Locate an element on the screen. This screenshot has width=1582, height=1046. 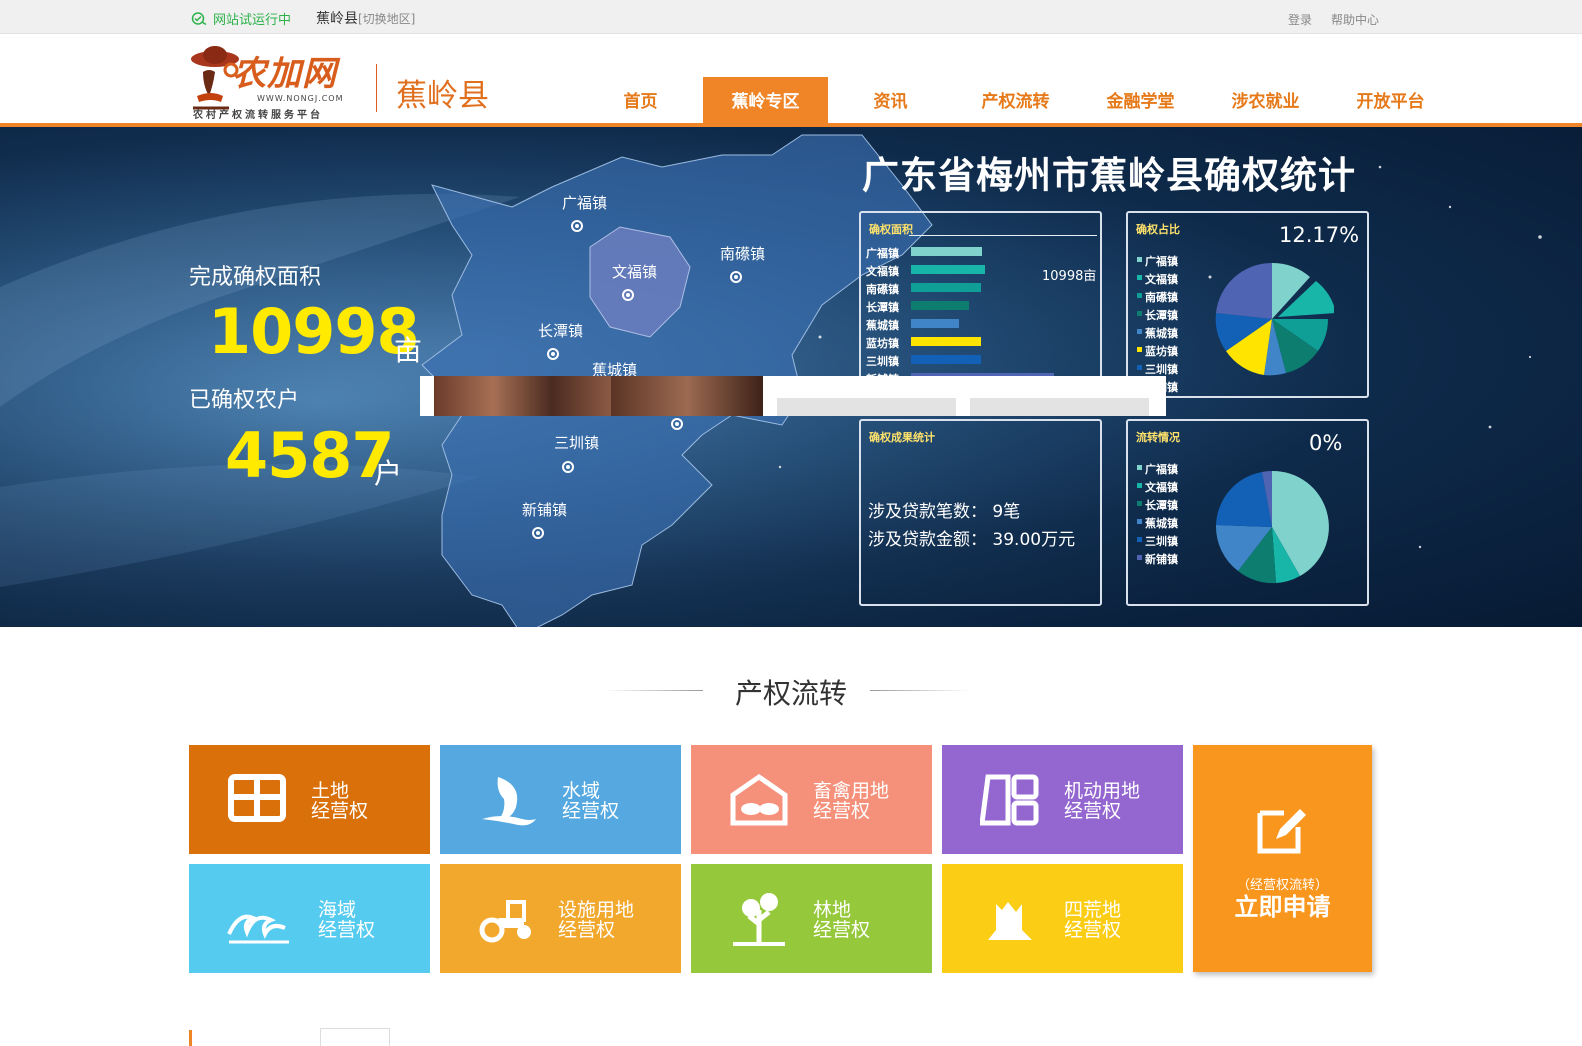
tile-title: 水域 is located at coordinates (581, 791).